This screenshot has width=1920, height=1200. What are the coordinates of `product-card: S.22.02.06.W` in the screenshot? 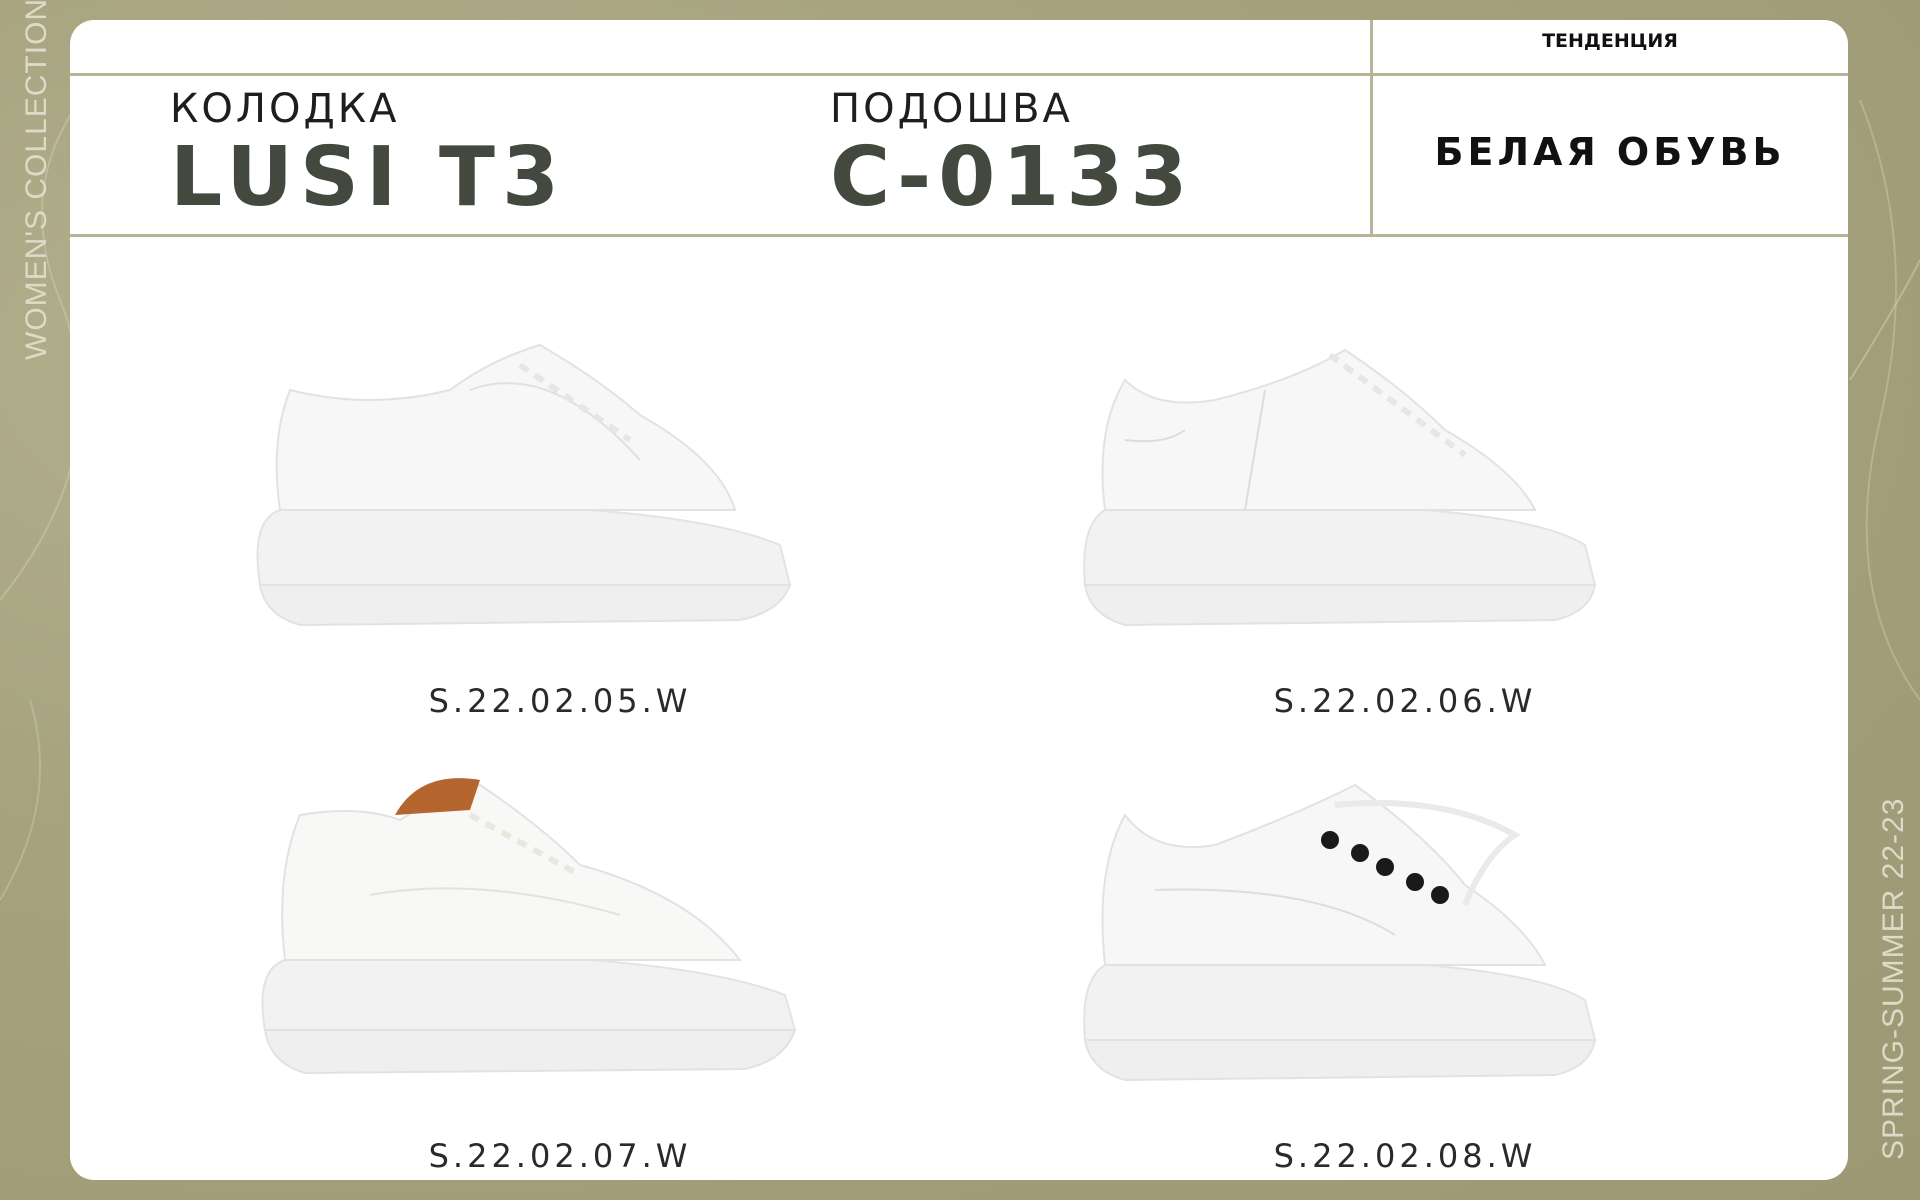 It's located at (1405, 530).